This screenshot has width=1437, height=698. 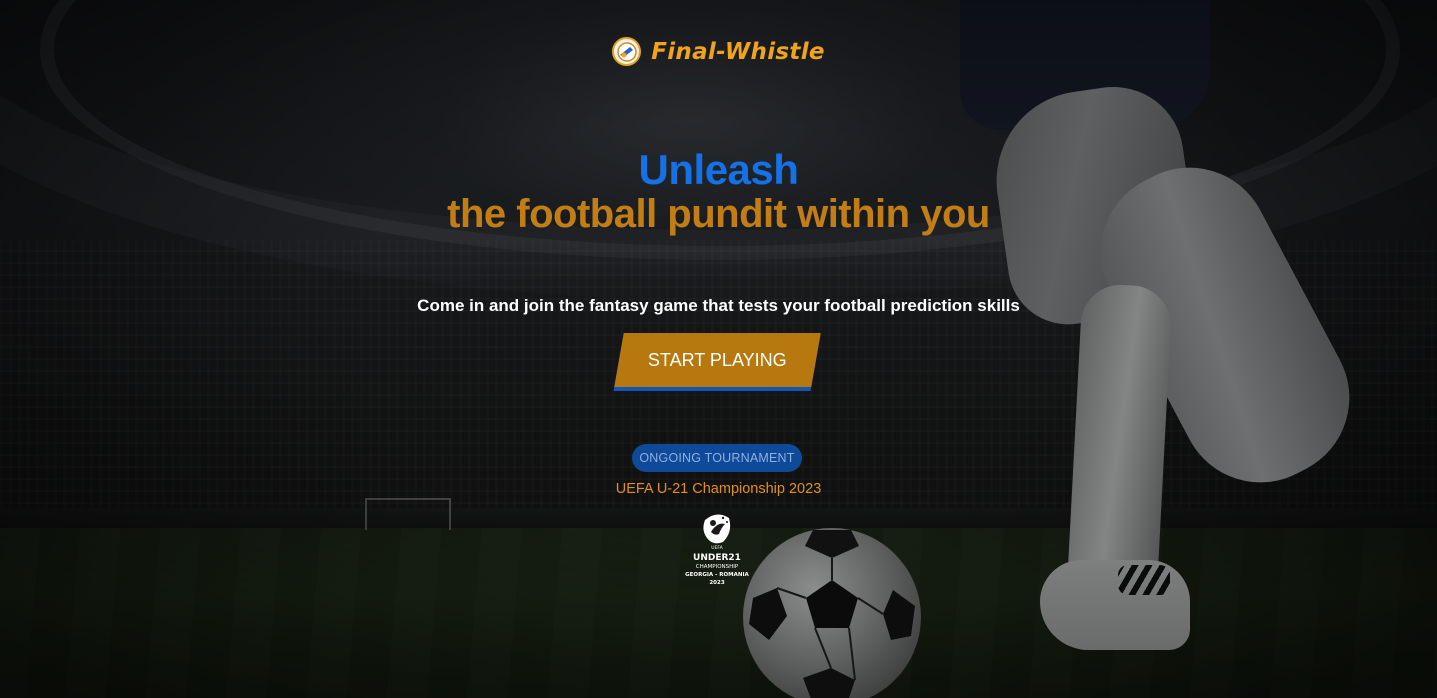 I want to click on logo-championship-text: CHAMPIONSHIP, so click(x=717, y=567).